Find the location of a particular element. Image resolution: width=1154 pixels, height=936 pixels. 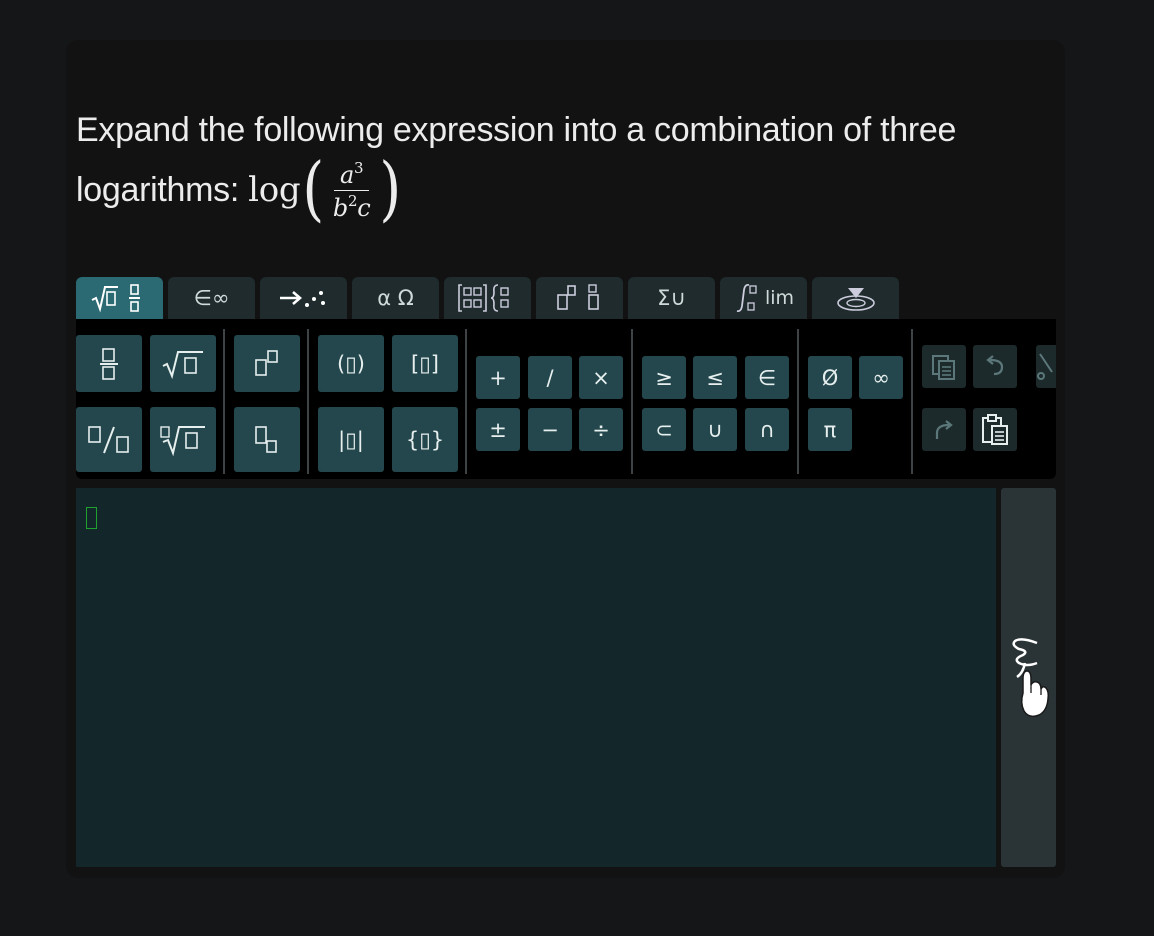

nth-root-icon is located at coordinates (182, 440).